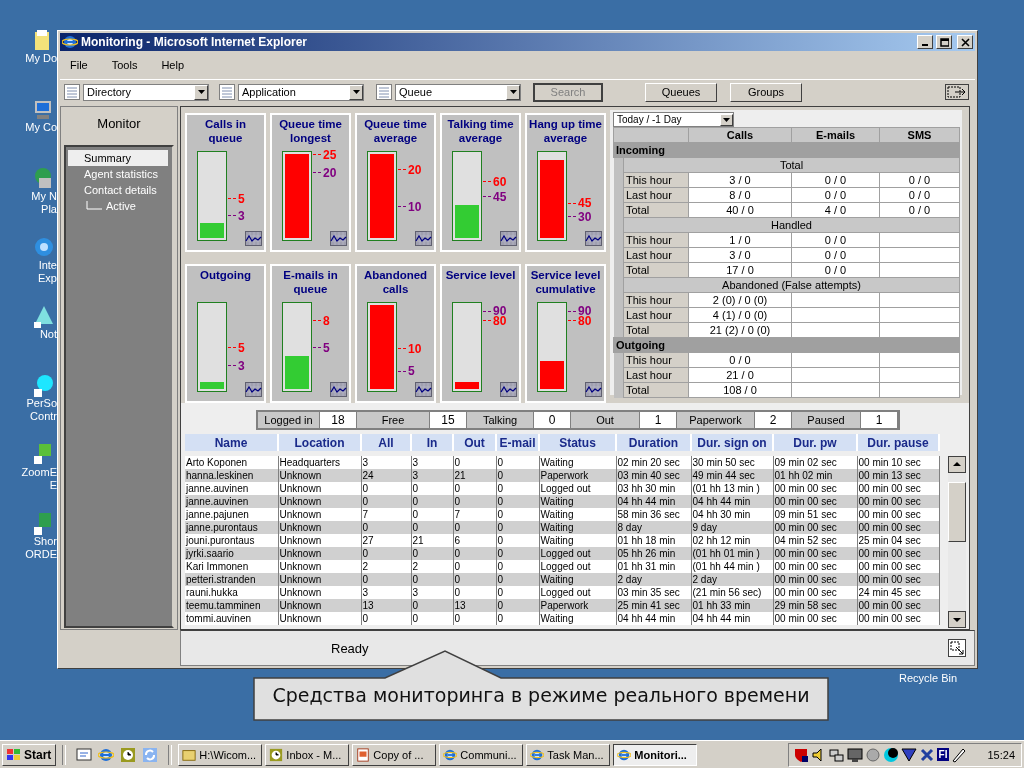 The image size is (1024, 768). Describe the element at coordinates (879, 420) in the screenshot. I see `summary-value: 1` at that location.